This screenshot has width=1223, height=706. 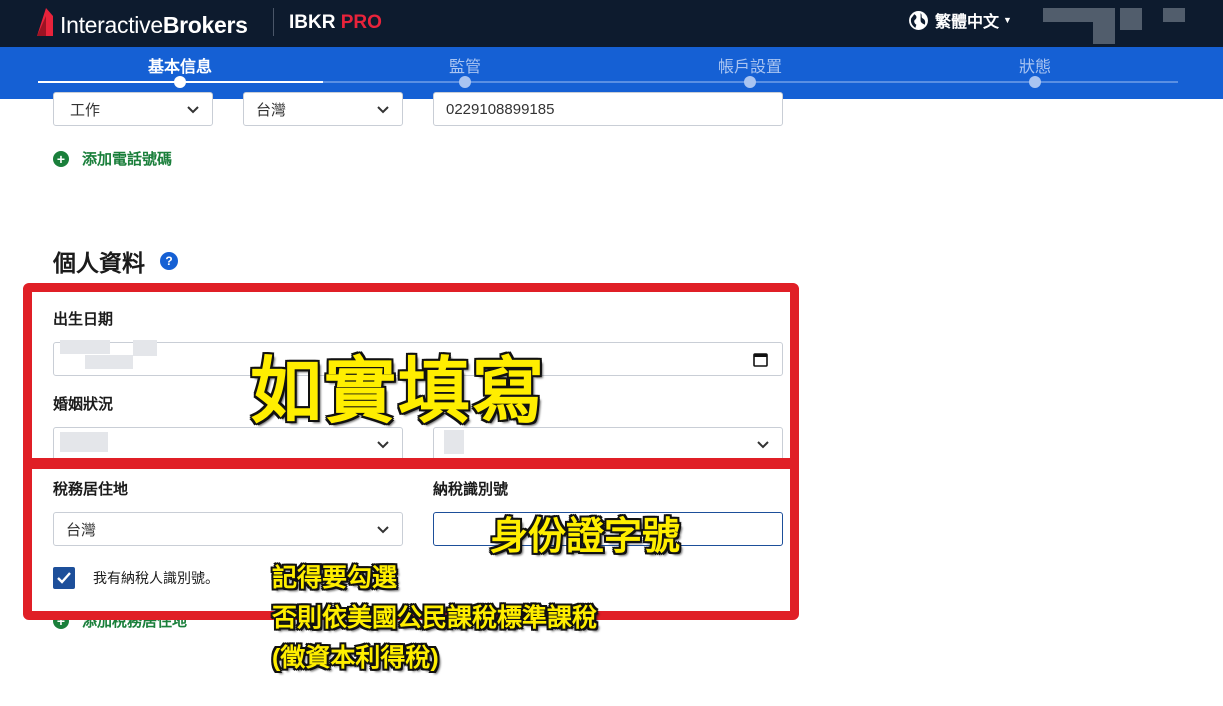 What do you see at coordinates (1007, 20) in the screenshot?
I see `caret-down-icon: ▼` at bounding box center [1007, 20].